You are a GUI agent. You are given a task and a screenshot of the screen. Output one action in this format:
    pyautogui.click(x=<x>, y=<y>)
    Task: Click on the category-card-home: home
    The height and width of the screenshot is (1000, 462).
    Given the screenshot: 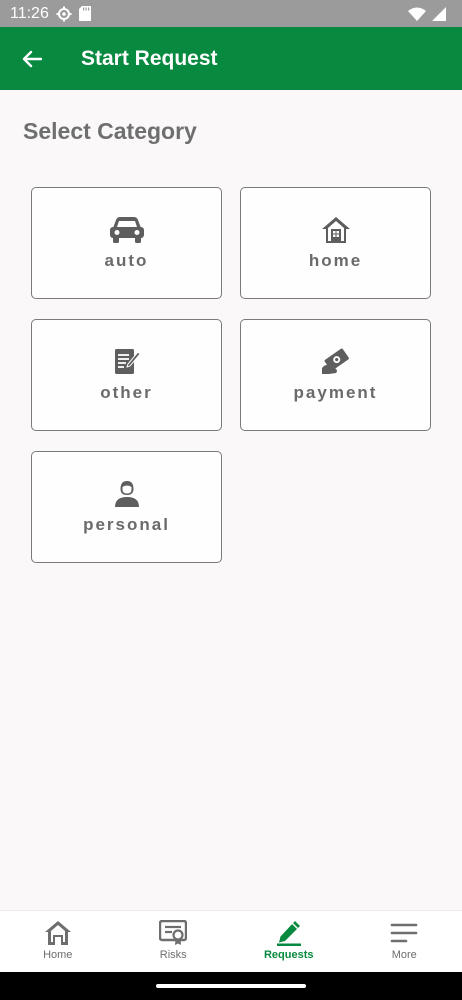 What is the action you would take?
    pyautogui.click(x=335, y=243)
    